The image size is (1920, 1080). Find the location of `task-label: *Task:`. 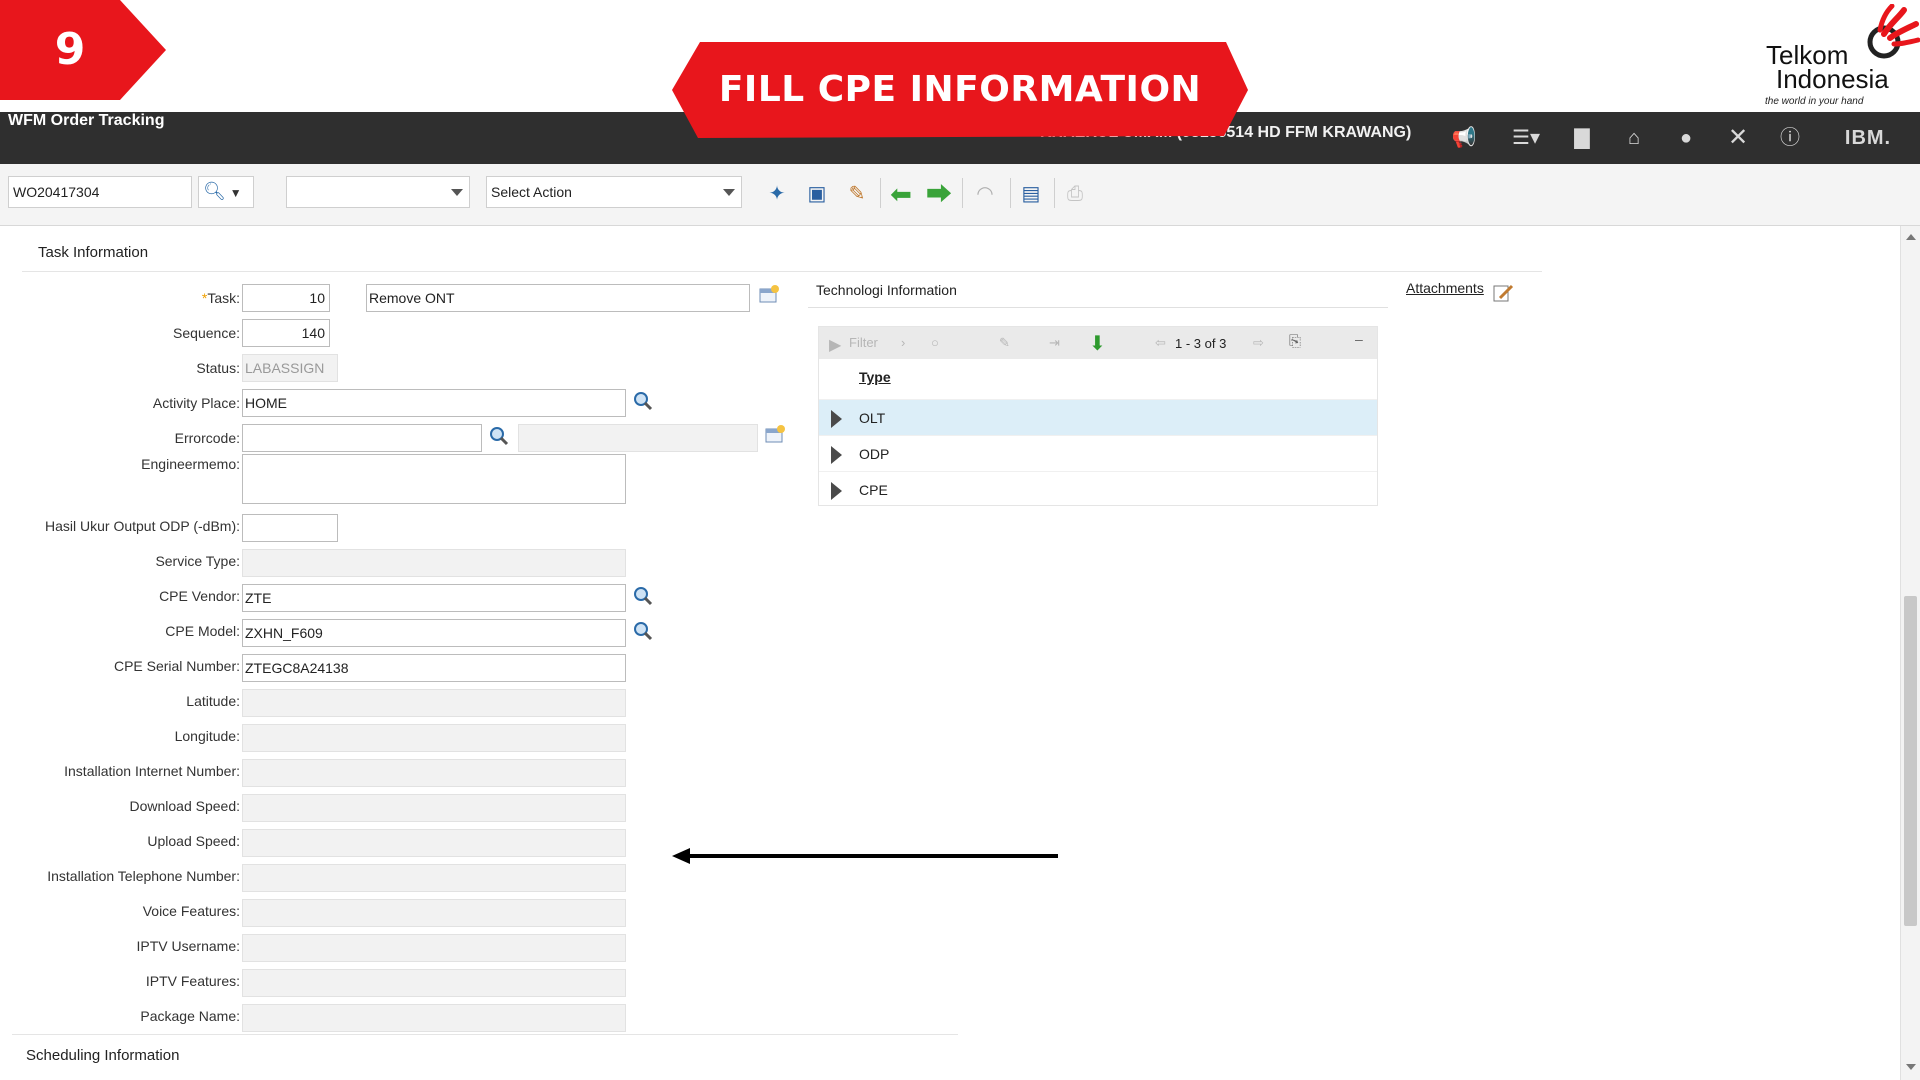

task-label: *Task: is located at coordinates (220, 298).